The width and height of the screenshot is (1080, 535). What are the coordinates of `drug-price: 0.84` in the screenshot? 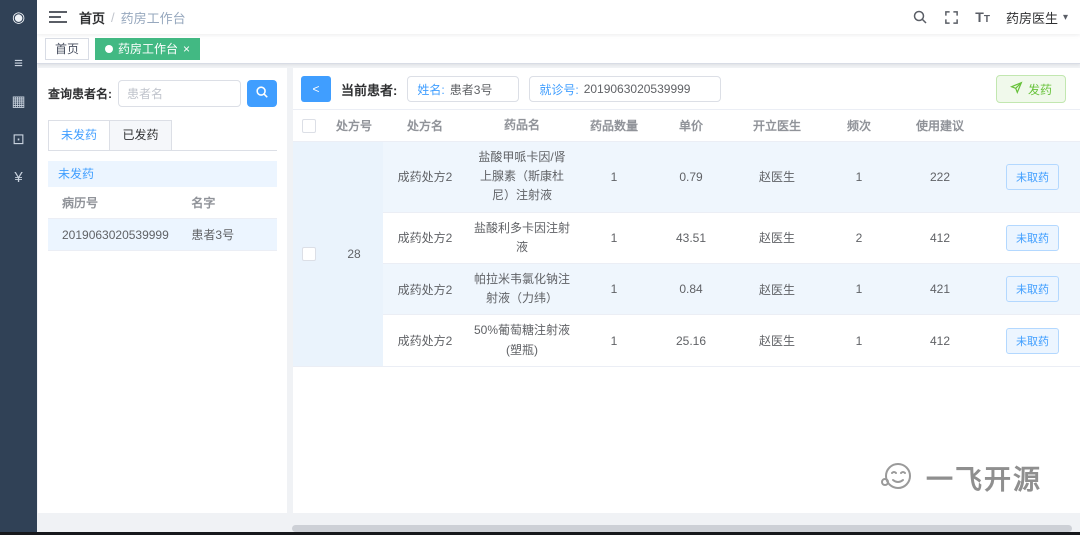 It's located at (691, 289).